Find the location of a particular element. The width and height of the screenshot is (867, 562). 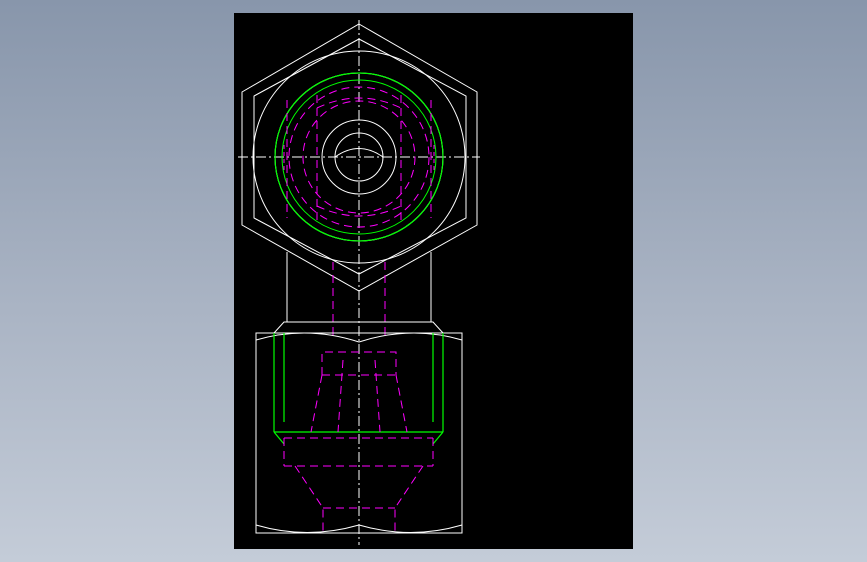

bottom-chamfer-arc-right is located at coordinates (410, 528).